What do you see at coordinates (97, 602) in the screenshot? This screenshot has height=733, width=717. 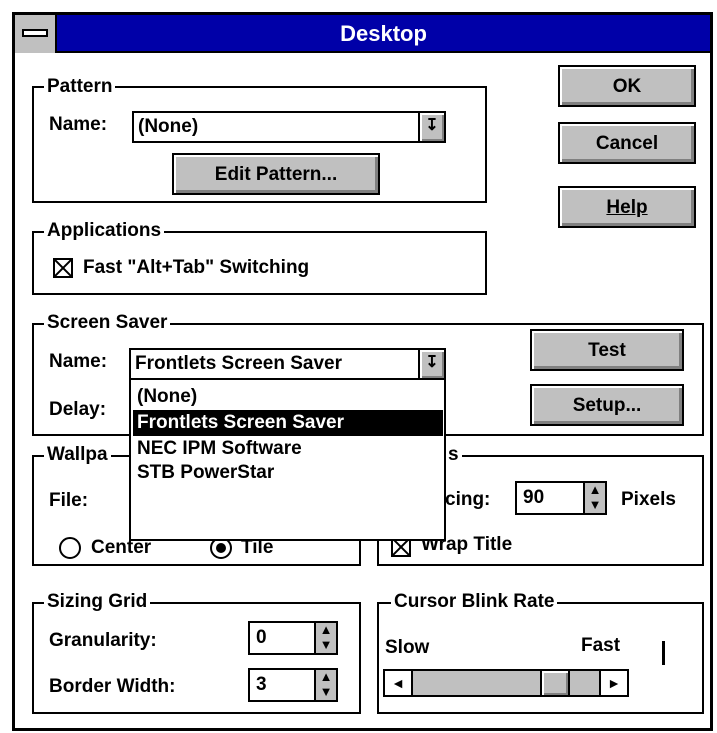 I see `sizing-grid-group-label: Sizing Grid` at bounding box center [97, 602].